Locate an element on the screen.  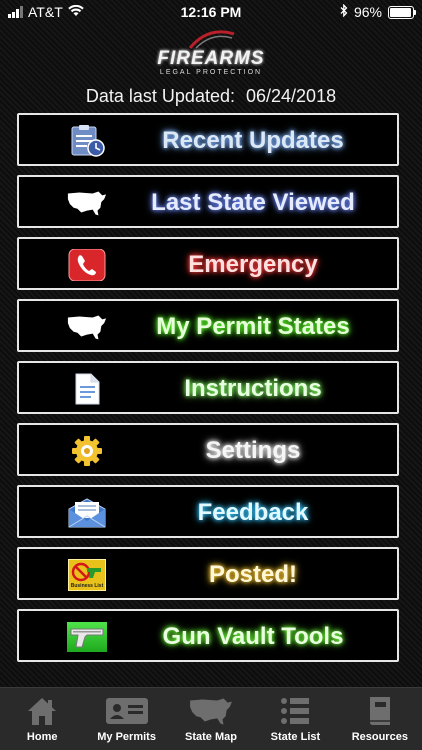
tab-home: Home is located at coordinates (42, 719).